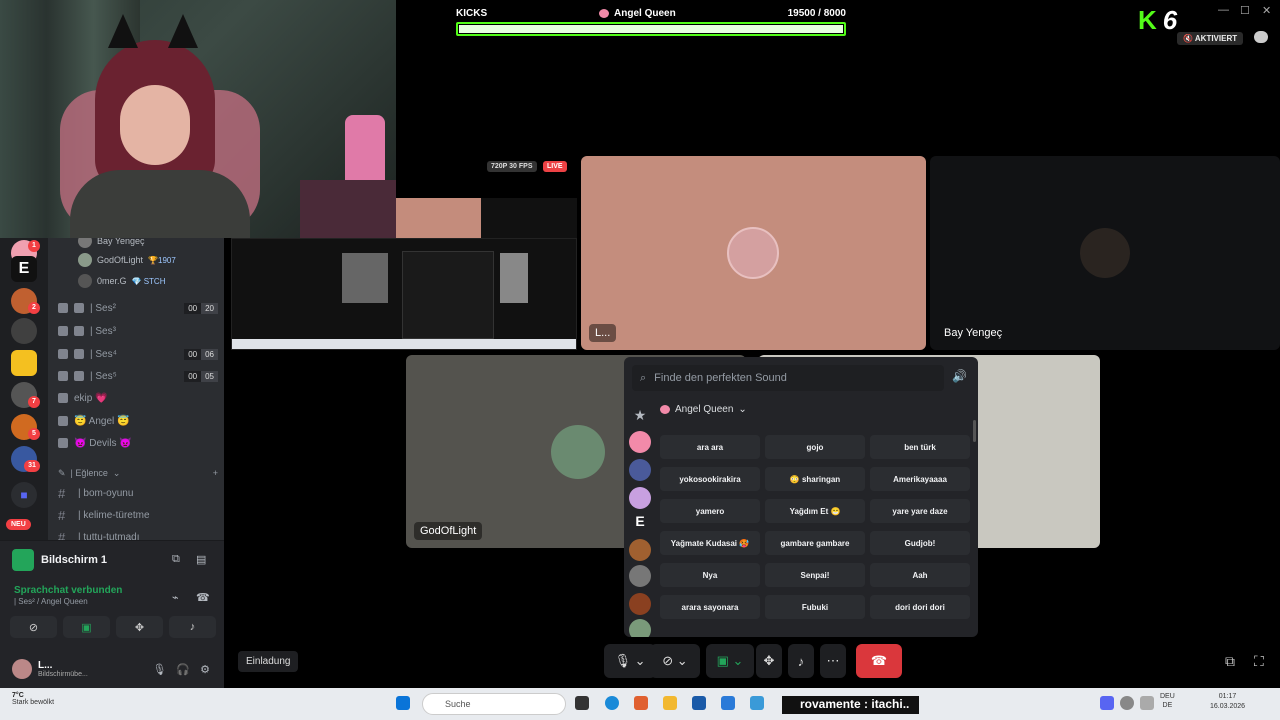 This screenshot has width=1280, height=720. Describe the element at coordinates (641, 703) in the screenshot. I see `copilot-icon` at that location.